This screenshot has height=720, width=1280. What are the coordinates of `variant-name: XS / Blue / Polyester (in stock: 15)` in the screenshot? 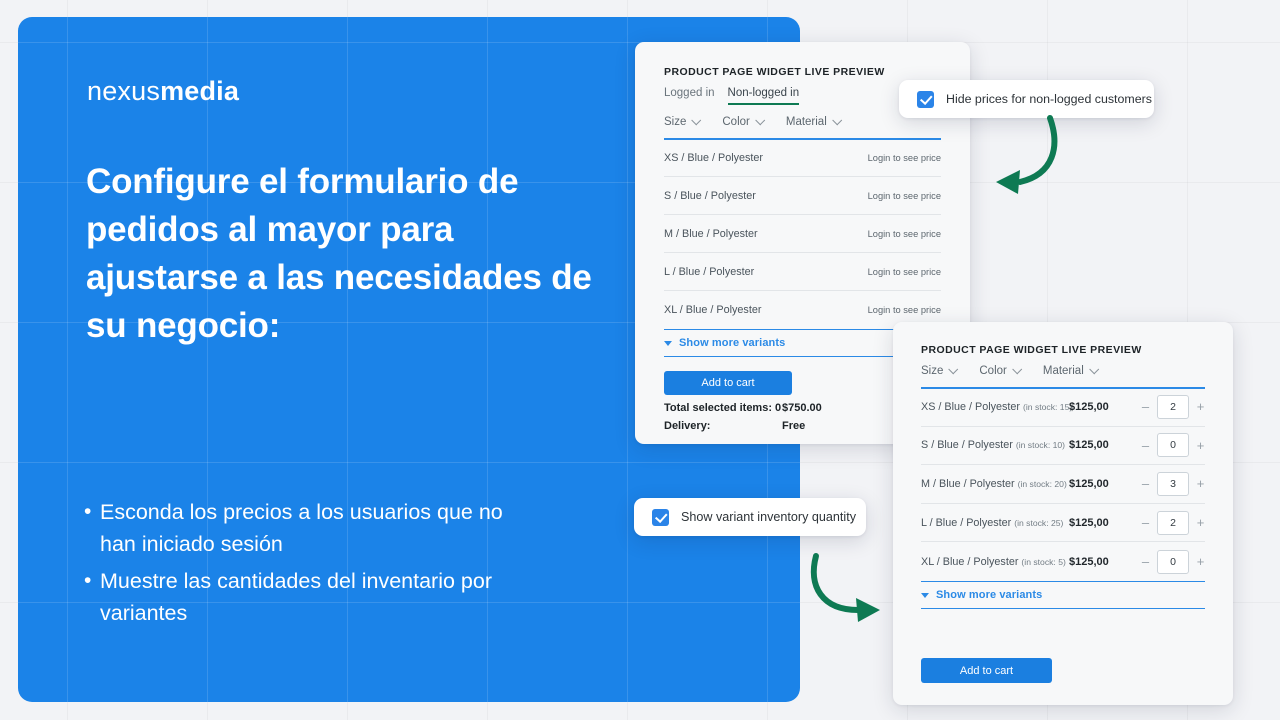 It's located at (996, 407).